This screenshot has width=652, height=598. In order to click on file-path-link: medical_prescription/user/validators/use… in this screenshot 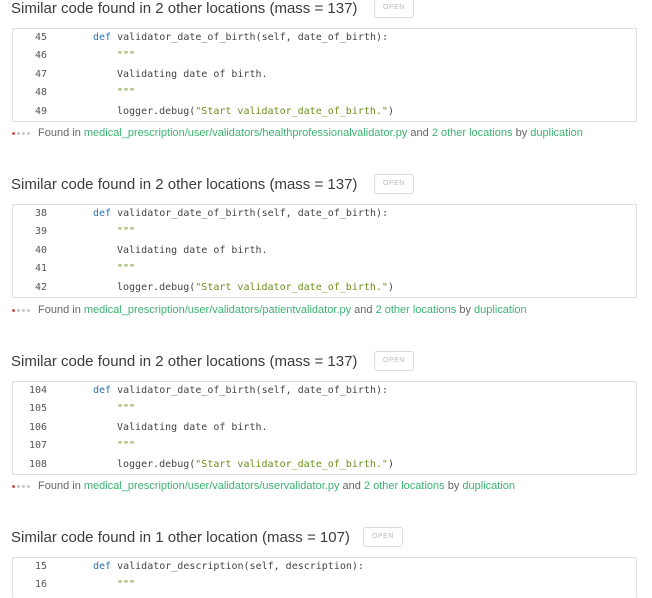, I will do `click(212, 486)`.